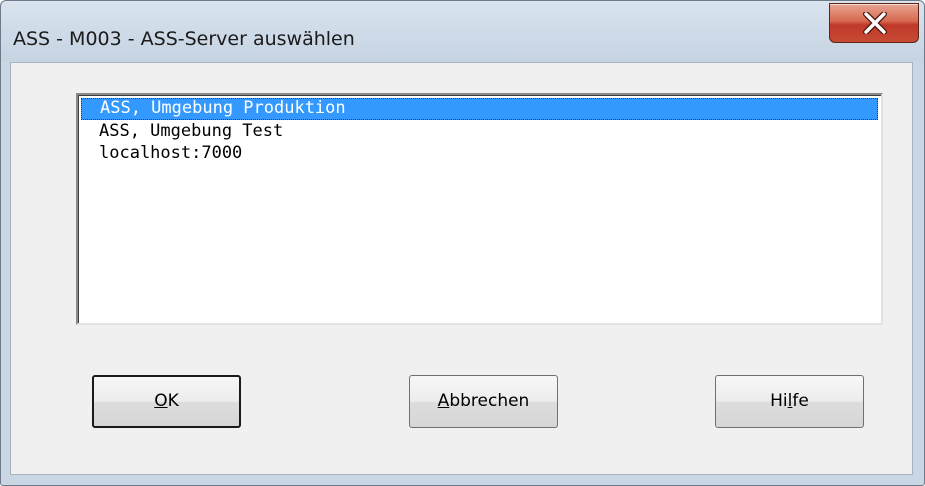 Image resolution: width=925 pixels, height=486 pixels. Describe the element at coordinates (789, 401) in the screenshot. I see `help-button: Hilfe` at that location.